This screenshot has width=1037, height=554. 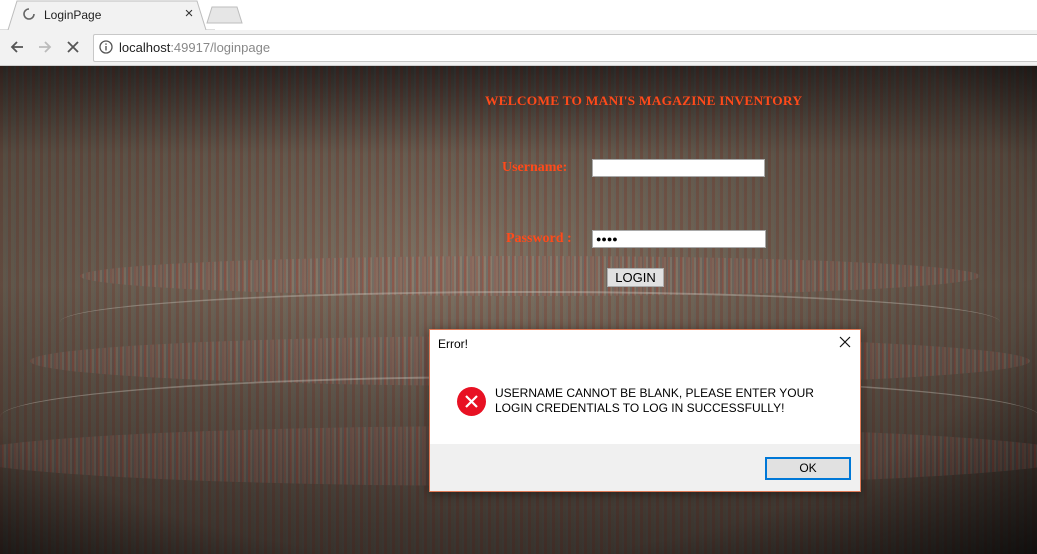 What do you see at coordinates (539, 238) in the screenshot?
I see `password-label: Password :` at bounding box center [539, 238].